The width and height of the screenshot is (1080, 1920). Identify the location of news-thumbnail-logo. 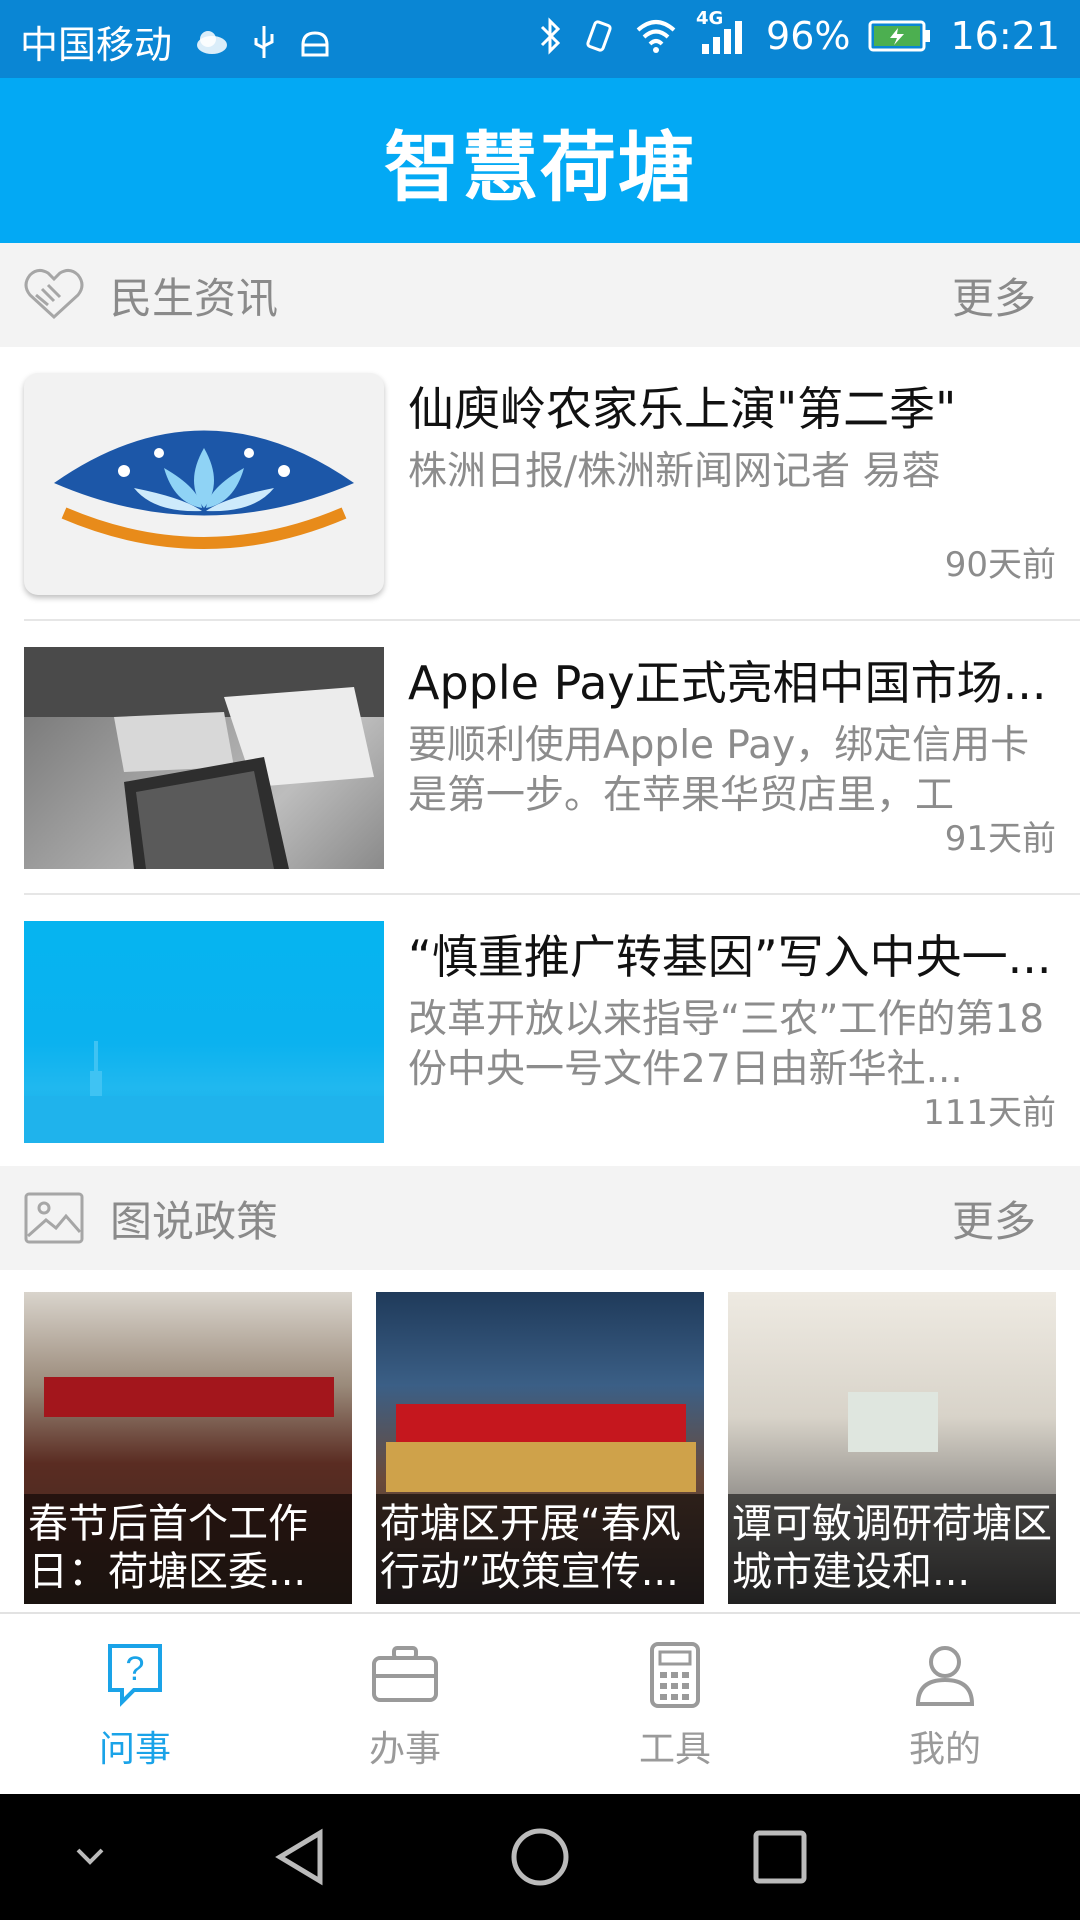
(204, 484).